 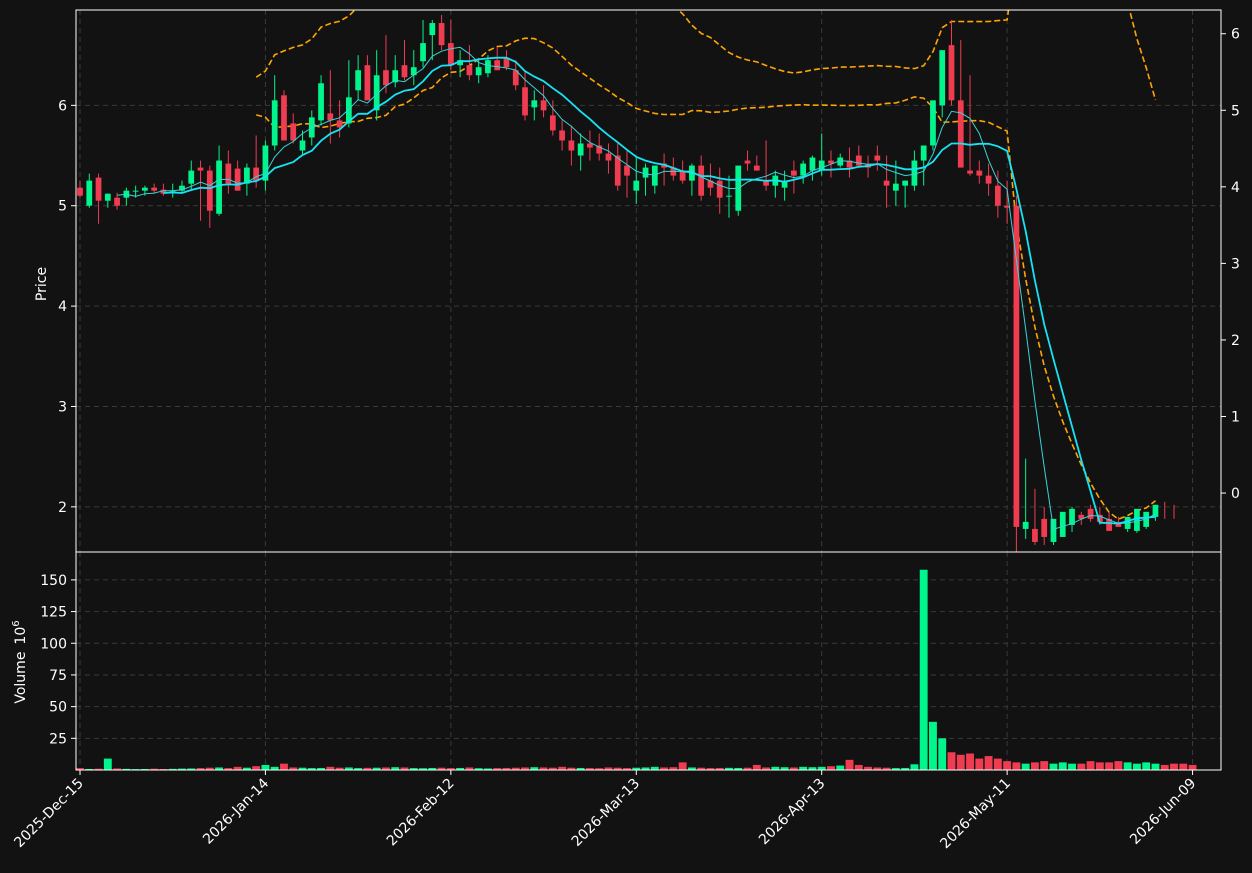 I want to click on volume-tick-label: 75, so click(x=58, y=676).